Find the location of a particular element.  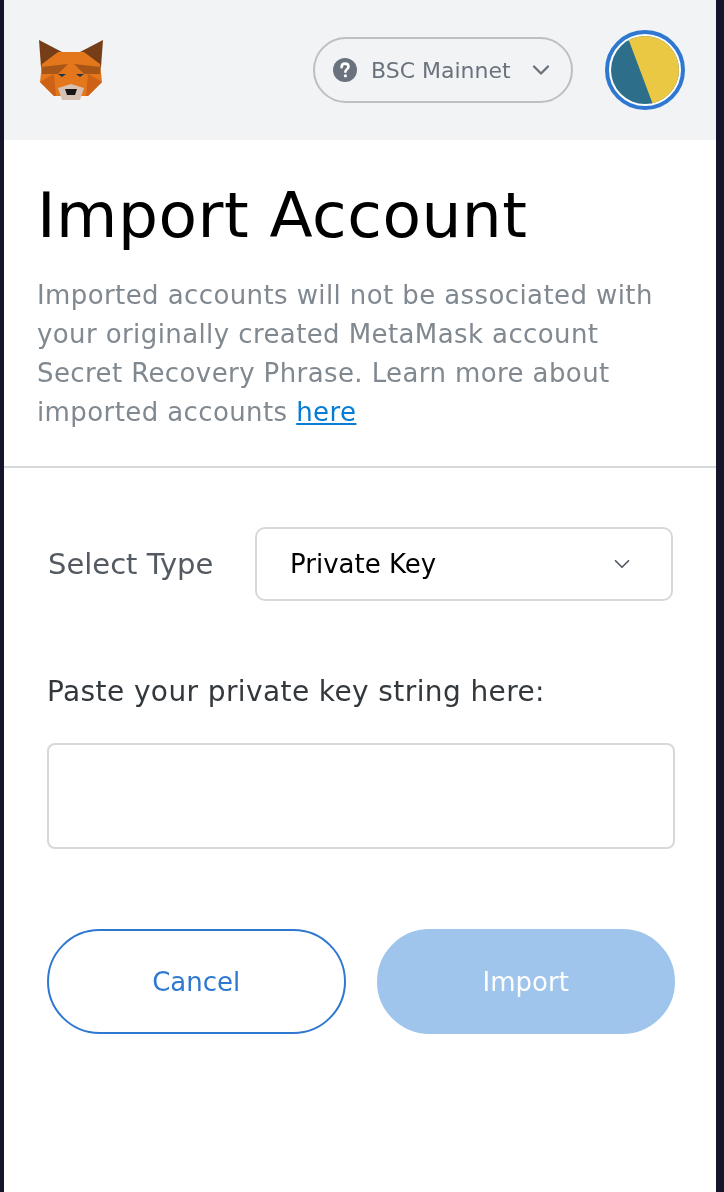

private-key-label: Paste your private key string here: is located at coordinates (296, 692).